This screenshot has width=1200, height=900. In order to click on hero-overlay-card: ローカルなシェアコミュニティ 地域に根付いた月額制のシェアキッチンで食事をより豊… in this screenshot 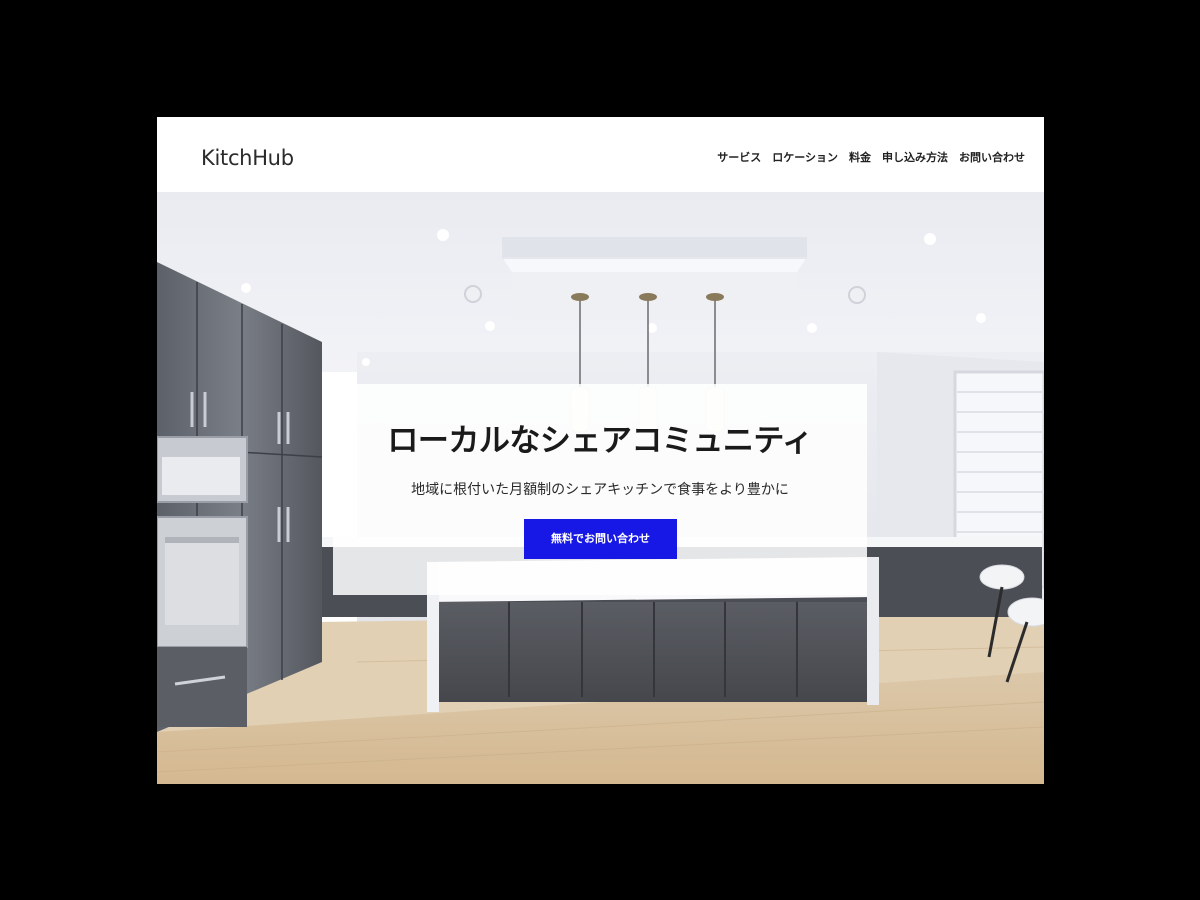, I will do `click(600, 489)`.